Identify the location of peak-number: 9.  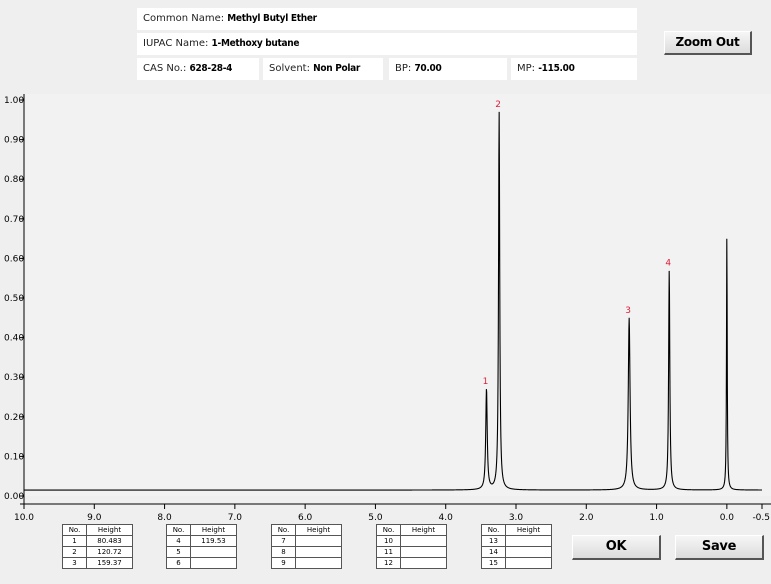
(283, 563).